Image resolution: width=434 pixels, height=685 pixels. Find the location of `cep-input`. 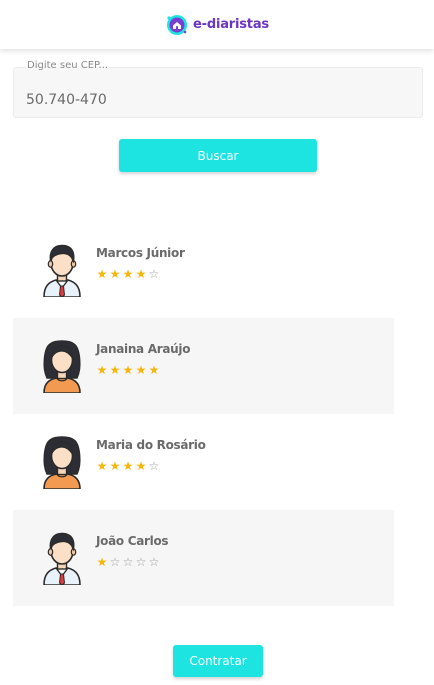

cep-input is located at coordinates (218, 92).